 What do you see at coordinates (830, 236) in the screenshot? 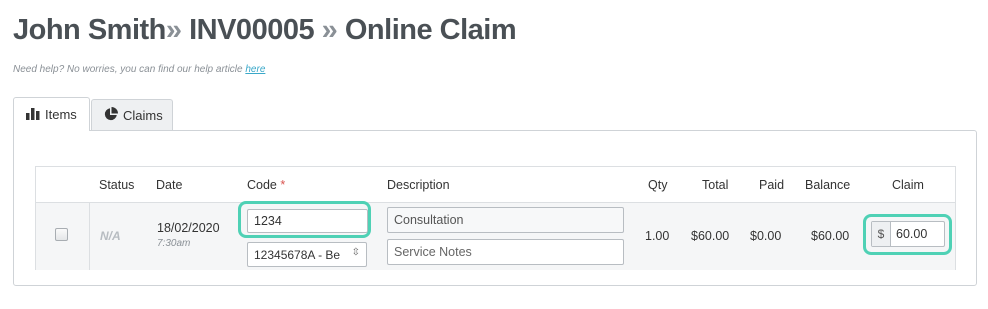
I see `balance-value: $60.00` at bounding box center [830, 236].